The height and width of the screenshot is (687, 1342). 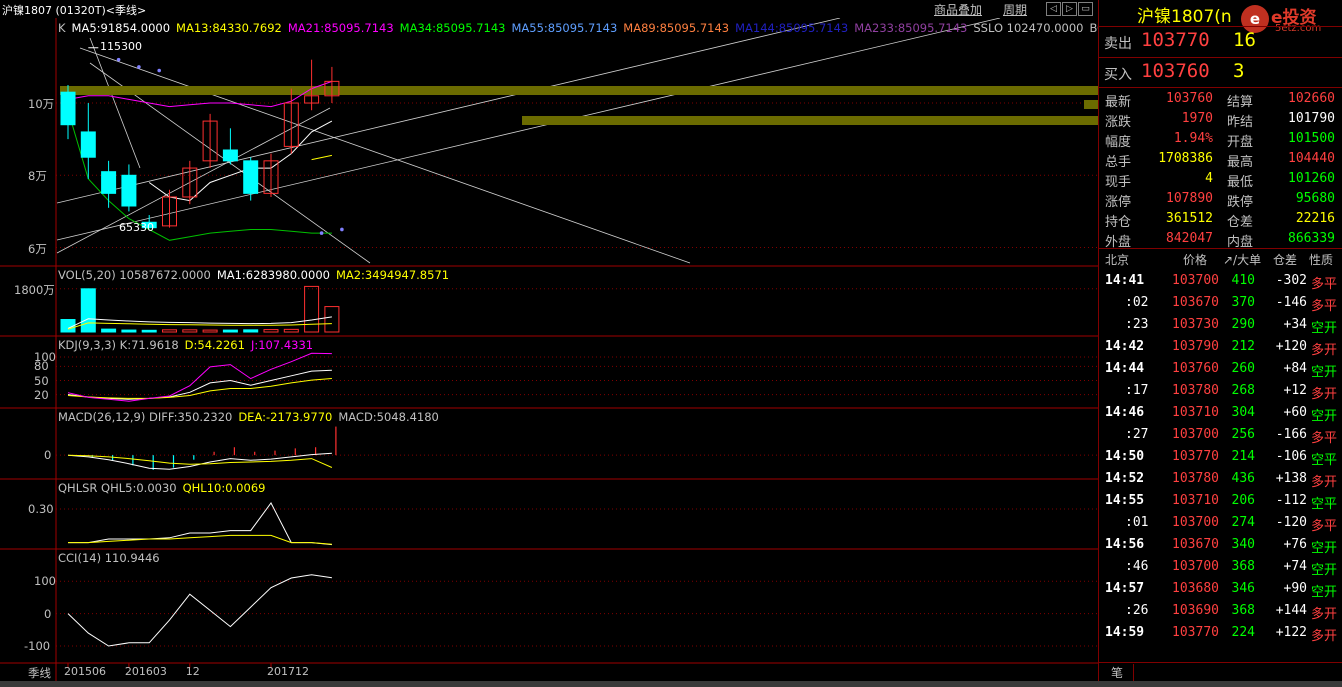 What do you see at coordinates (1220, 325) in the screenshot?
I see `tick-row: :23 103730 290 +34 空开` at bounding box center [1220, 325].